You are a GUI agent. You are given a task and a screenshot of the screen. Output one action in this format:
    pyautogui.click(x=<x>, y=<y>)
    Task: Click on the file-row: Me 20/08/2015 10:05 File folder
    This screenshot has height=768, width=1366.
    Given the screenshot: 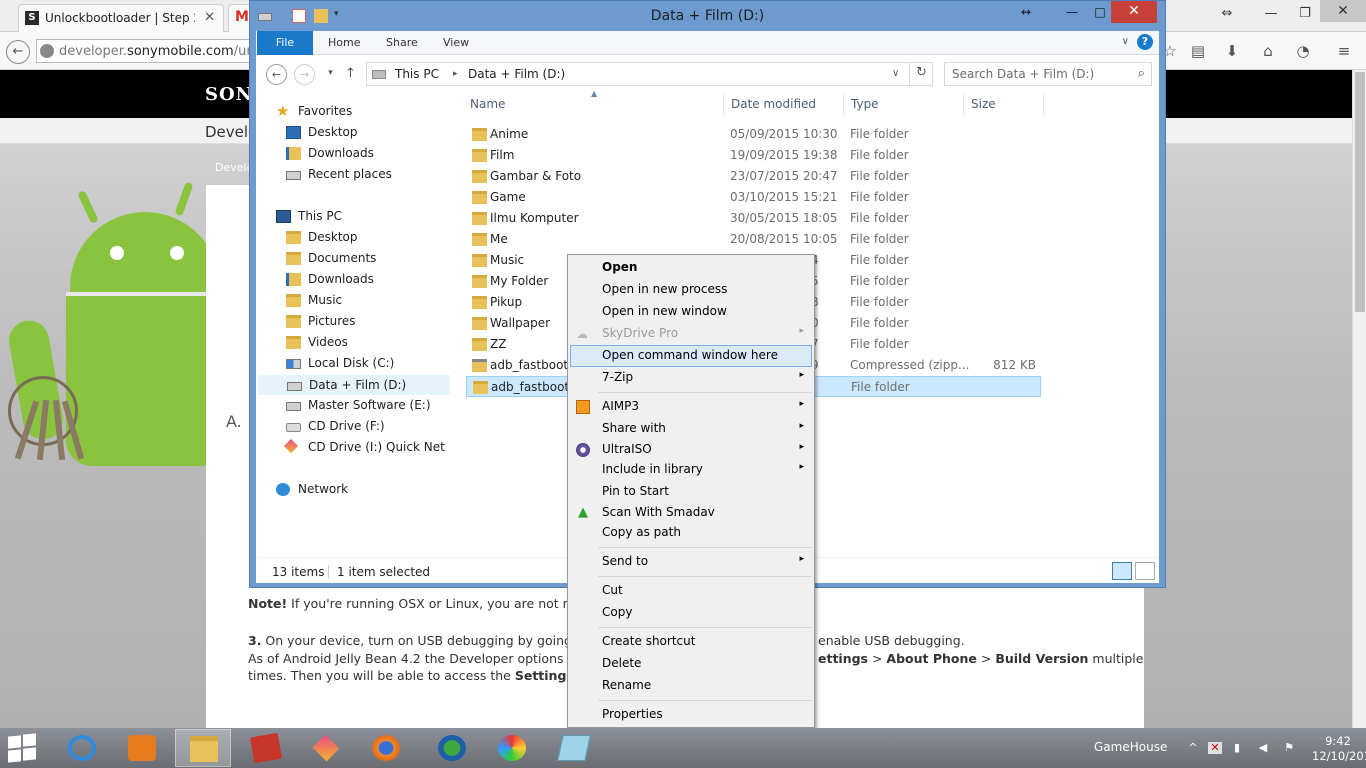 What is the action you would take?
    pyautogui.click(x=753, y=239)
    